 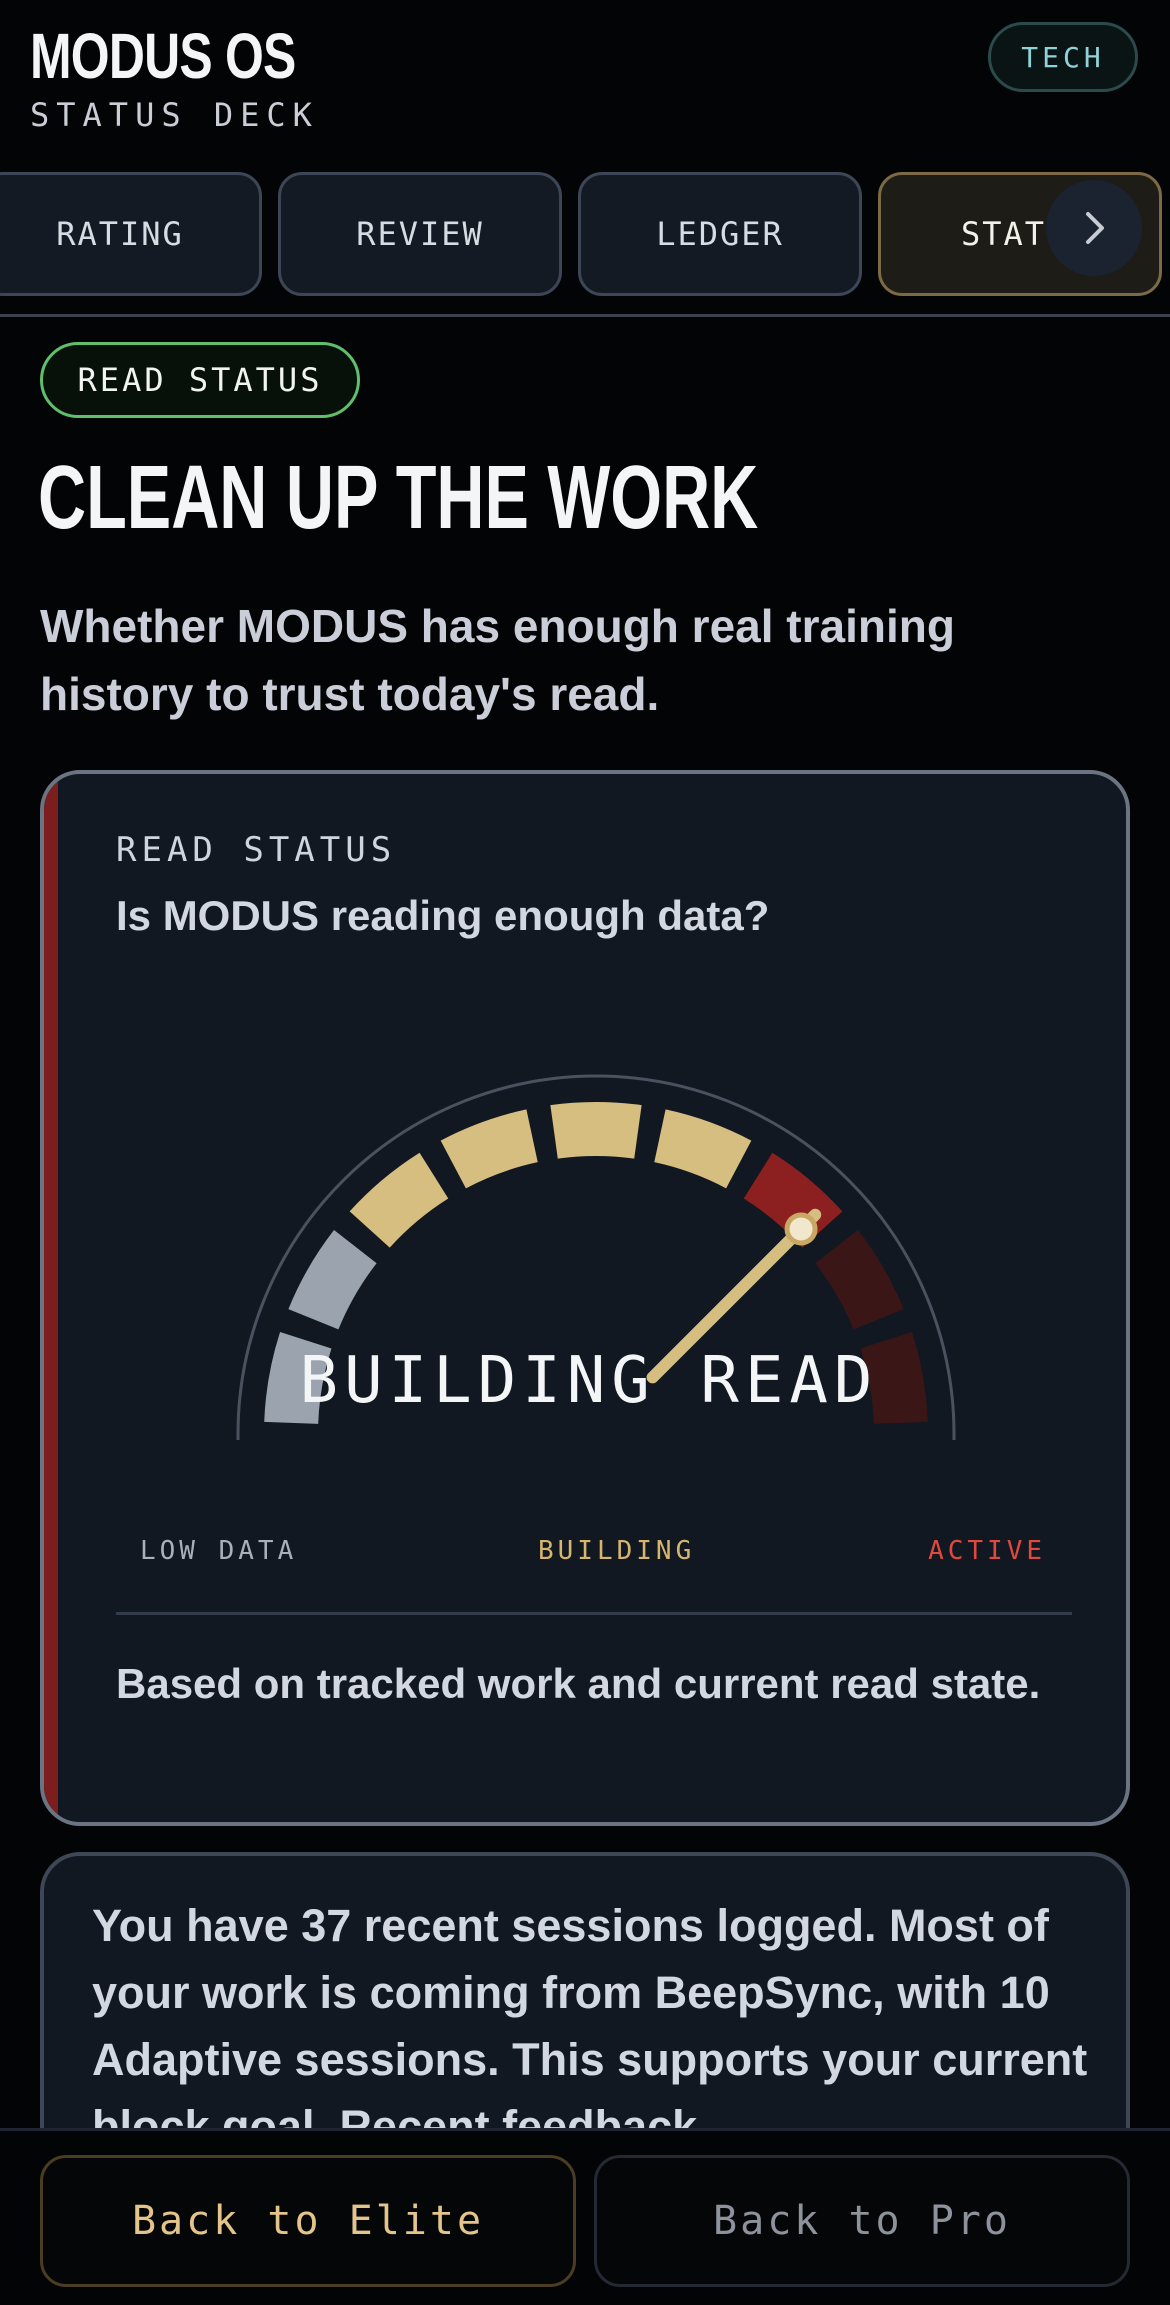 What do you see at coordinates (174, 115) in the screenshot?
I see `app-subtitle: STATUS DECK` at bounding box center [174, 115].